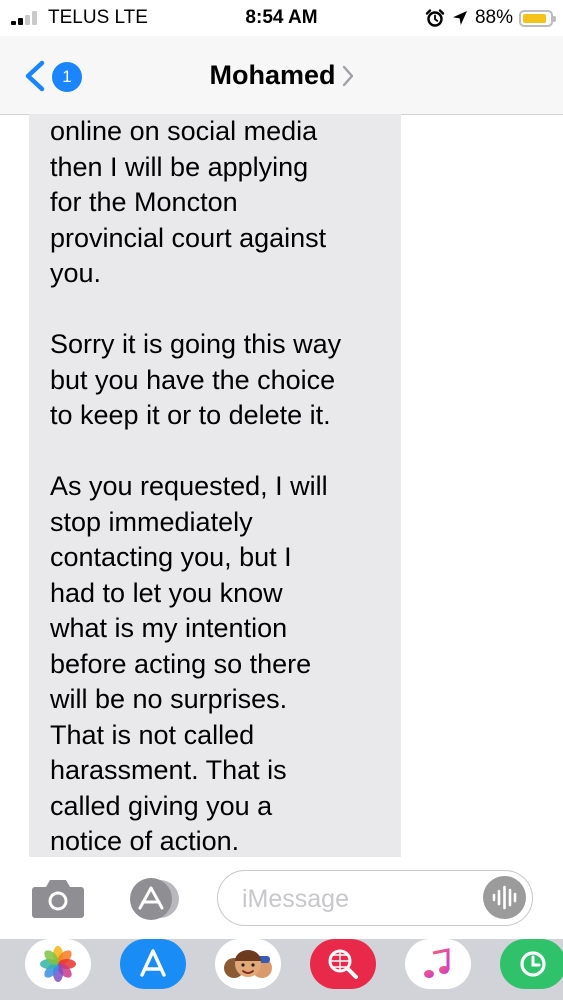 Image resolution: width=563 pixels, height=1000 pixels. I want to click on web-search-app-button, so click(343, 964).